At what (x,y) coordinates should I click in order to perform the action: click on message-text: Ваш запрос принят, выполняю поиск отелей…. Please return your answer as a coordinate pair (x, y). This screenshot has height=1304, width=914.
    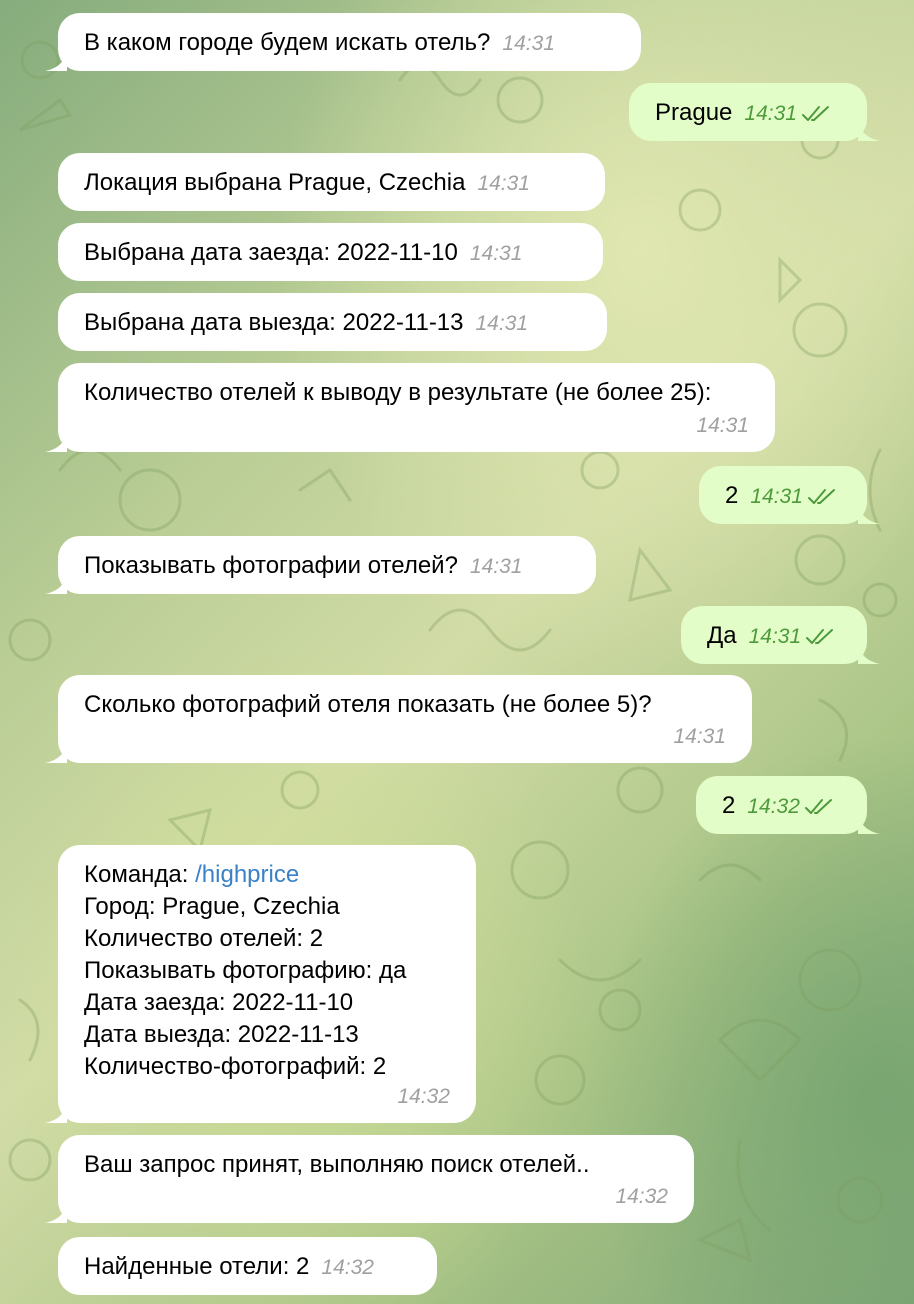
    Looking at the image, I should click on (337, 1164).